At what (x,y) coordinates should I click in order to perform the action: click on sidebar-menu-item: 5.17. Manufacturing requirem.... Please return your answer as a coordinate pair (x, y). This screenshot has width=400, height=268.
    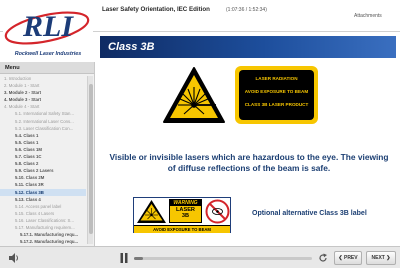
    Looking at the image, I should click on (43, 227).